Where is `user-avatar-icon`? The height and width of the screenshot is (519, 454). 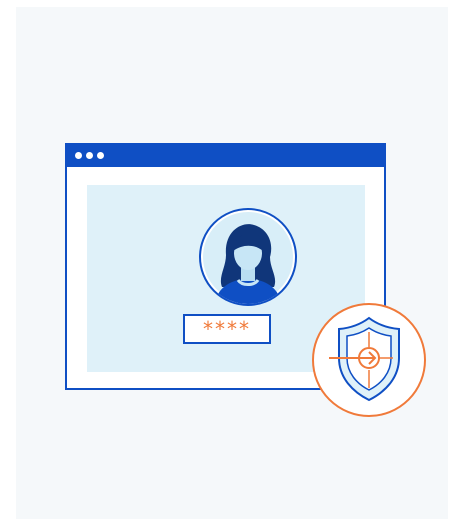 user-avatar-icon is located at coordinates (248, 257).